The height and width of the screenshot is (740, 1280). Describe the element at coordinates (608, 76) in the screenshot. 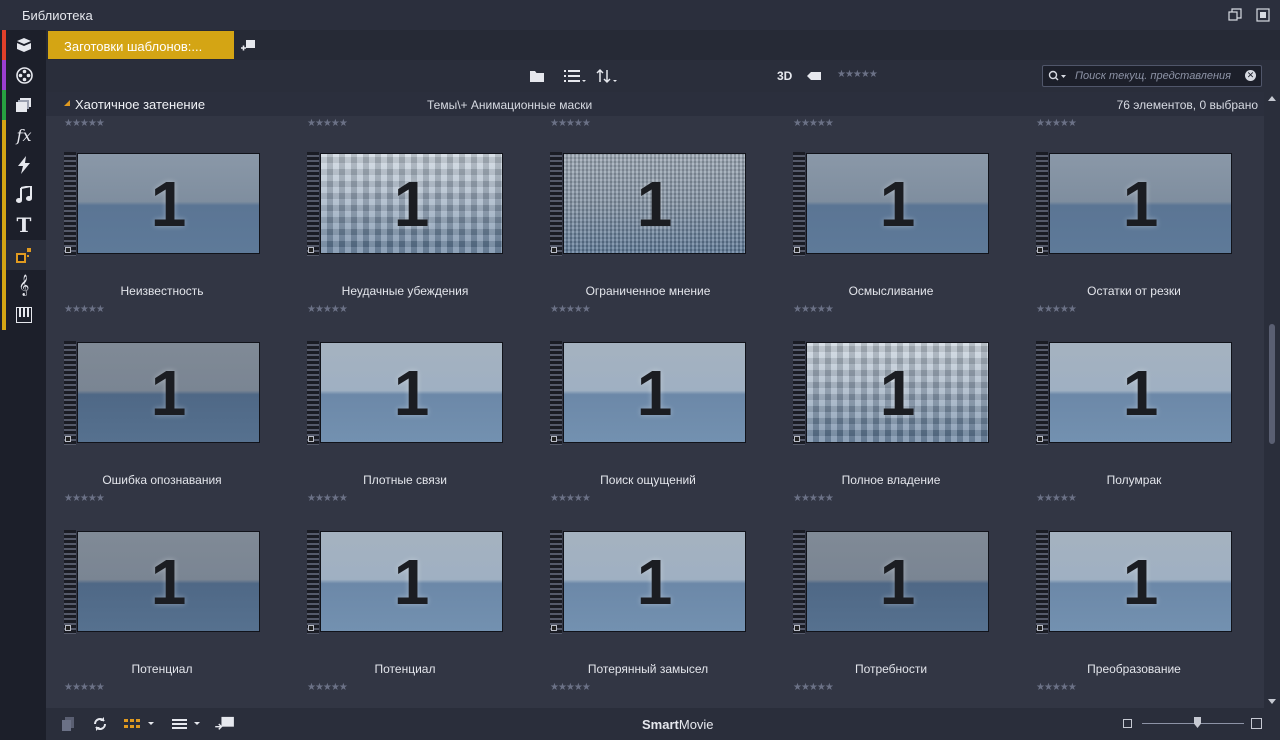

I see `sort-icon` at that location.